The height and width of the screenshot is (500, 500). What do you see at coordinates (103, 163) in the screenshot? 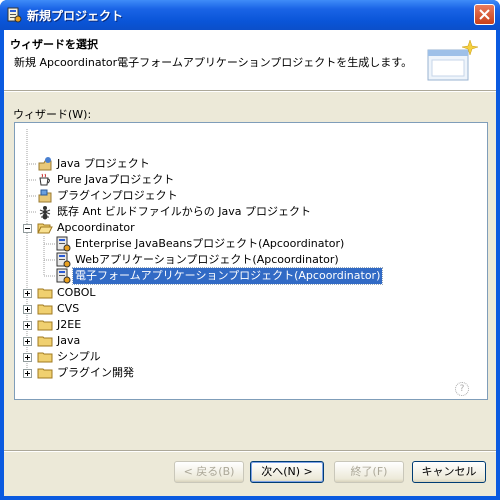
I see `tree-item-label: Java プロジェクト` at bounding box center [103, 163].